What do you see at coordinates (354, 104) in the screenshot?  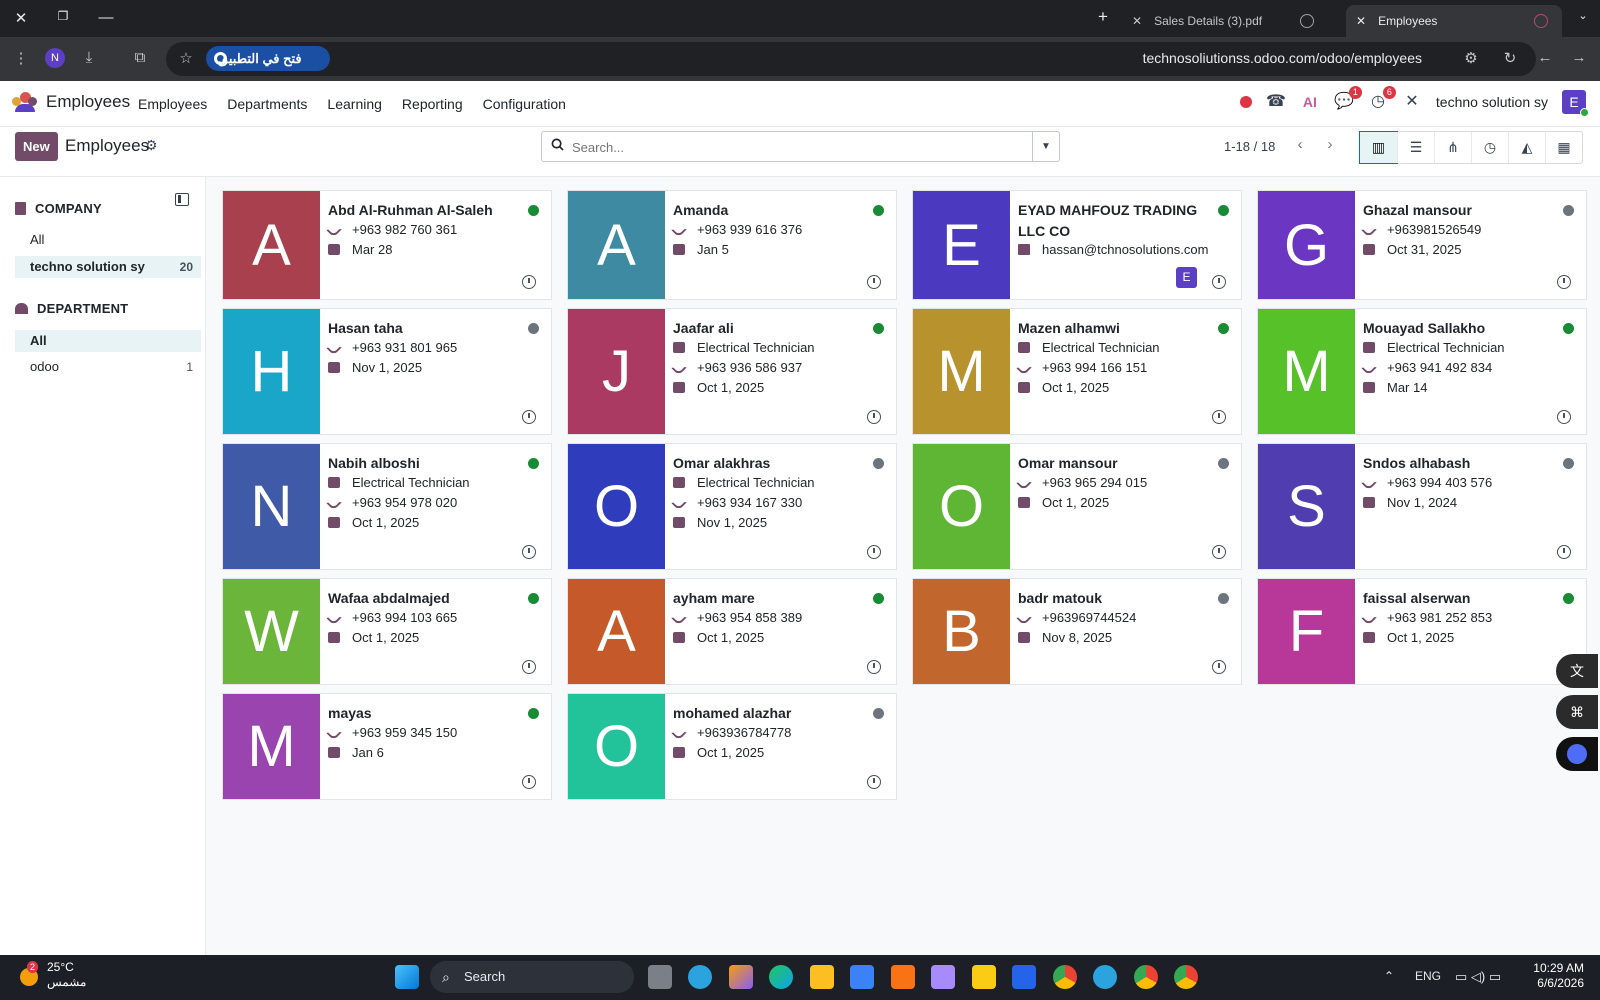 I see `menu-learning: Learning` at bounding box center [354, 104].